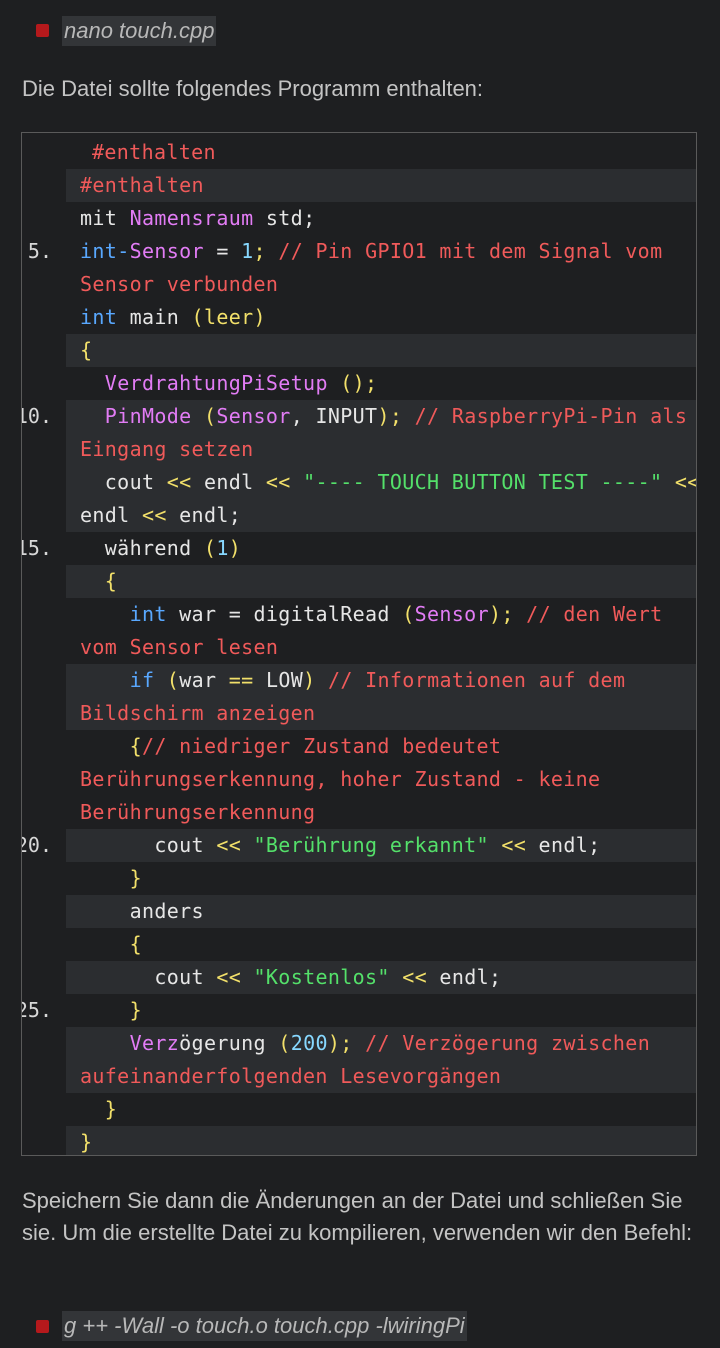 The image size is (720, 1348). Describe the element at coordinates (37, 1010) in the screenshot. I see `line-number: 25.` at that location.